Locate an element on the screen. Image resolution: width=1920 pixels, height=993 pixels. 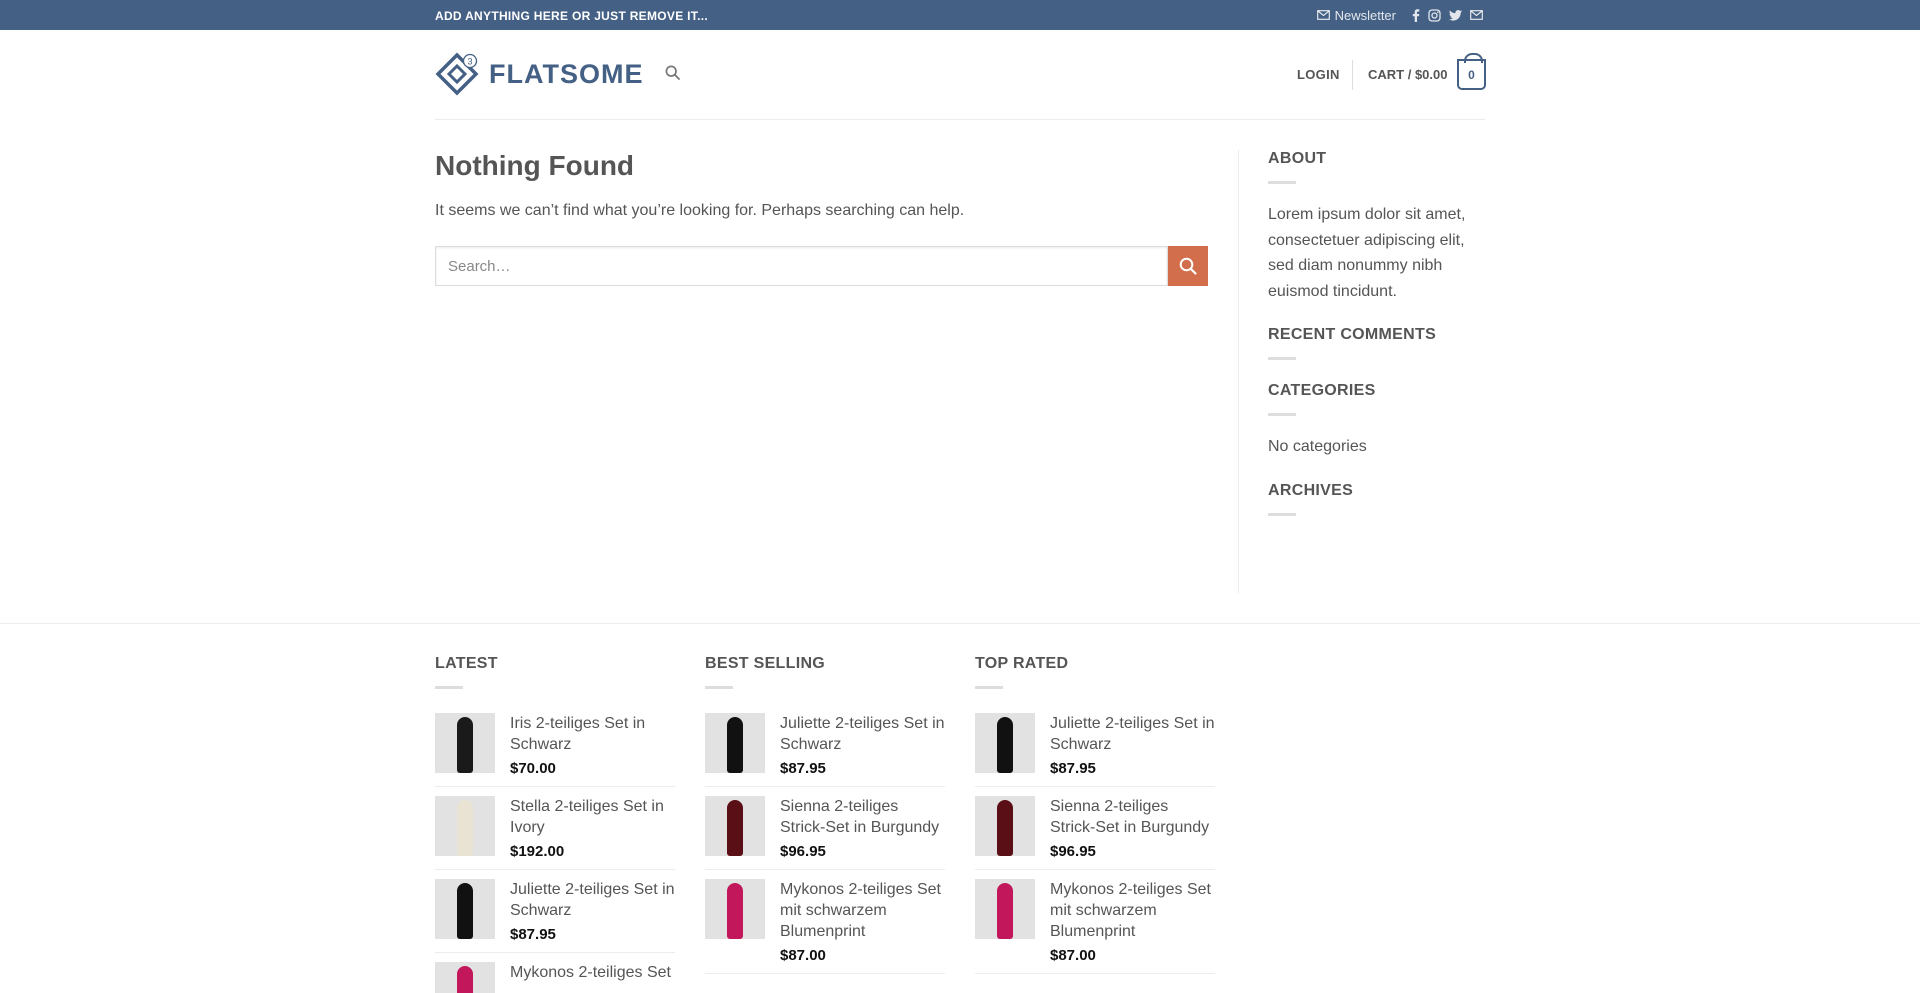
search-form is located at coordinates (821, 266).